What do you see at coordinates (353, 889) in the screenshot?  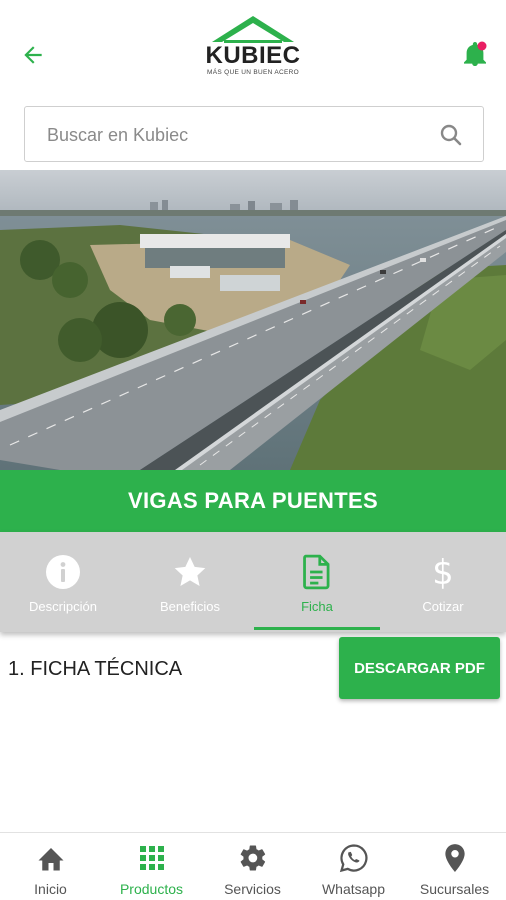 I see `nav-label: Whatsapp` at bounding box center [353, 889].